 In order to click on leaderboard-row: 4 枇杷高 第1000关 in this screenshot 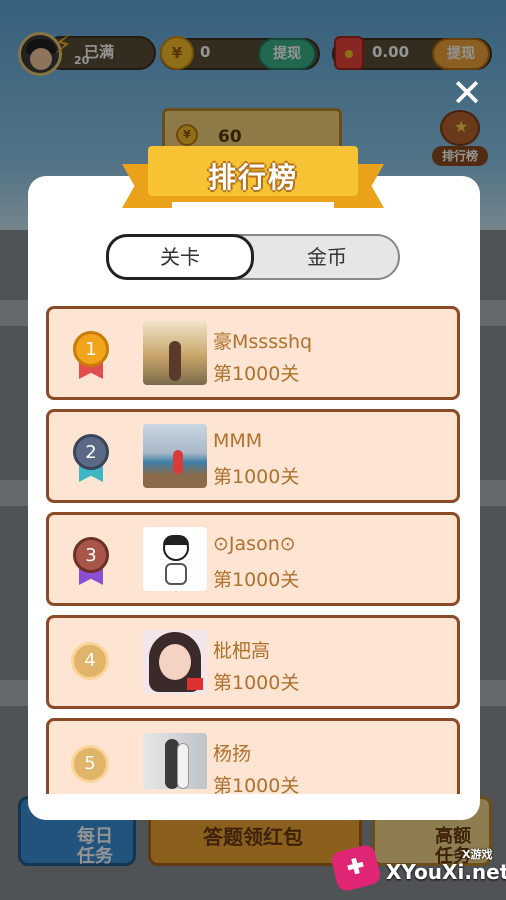, I will do `click(253, 662)`.